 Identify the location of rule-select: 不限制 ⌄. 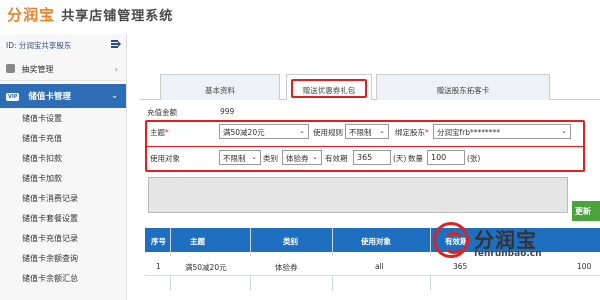
(367, 131).